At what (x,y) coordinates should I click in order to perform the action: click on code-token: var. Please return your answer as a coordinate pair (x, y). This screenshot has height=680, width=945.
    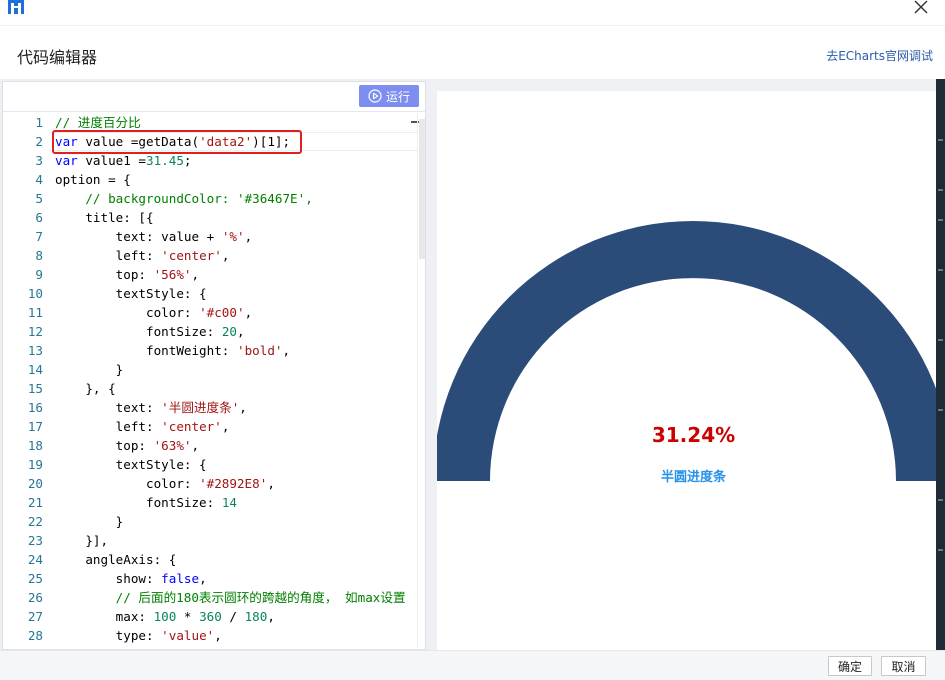
    Looking at the image, I should click on (66, 160).